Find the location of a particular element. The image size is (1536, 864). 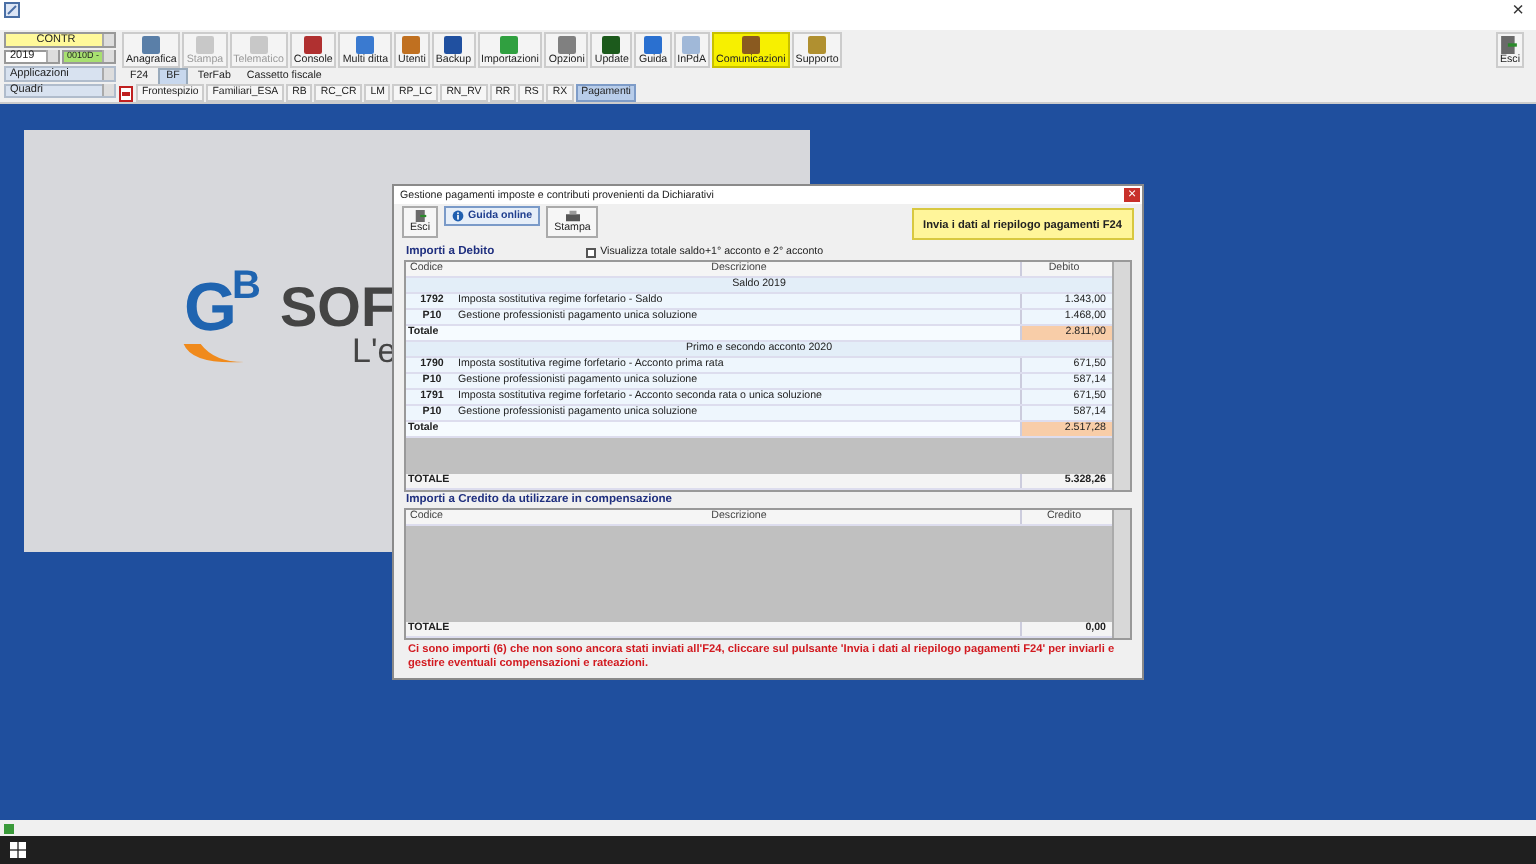

app-icon is located at coordinates (12, 10).